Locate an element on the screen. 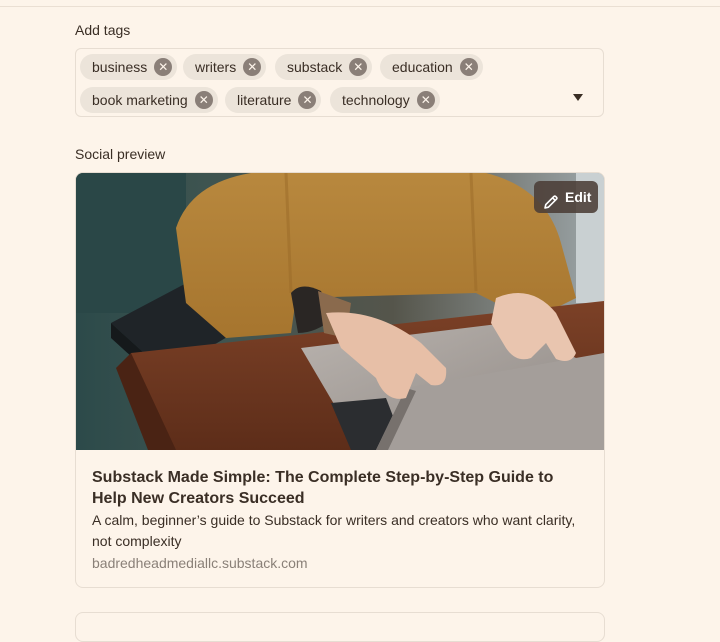 This screenshot has height=642, width=720. tag-chip: technology ✕ is located at coordinates (385, 100).